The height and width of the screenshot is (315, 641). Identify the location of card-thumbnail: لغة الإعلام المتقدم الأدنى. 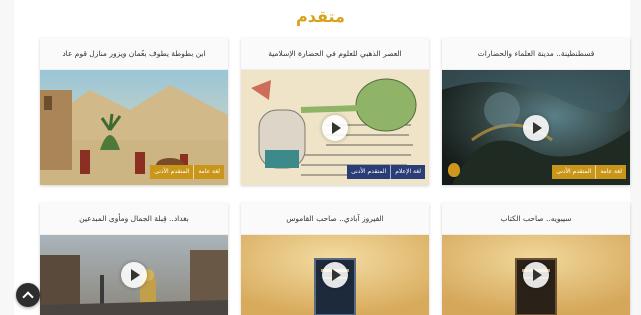
(335, 127).